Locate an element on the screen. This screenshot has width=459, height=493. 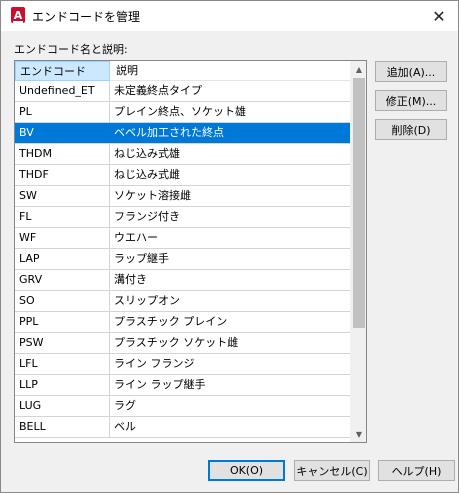
autocad-app-icon: A is located at coordinates (18, 15).